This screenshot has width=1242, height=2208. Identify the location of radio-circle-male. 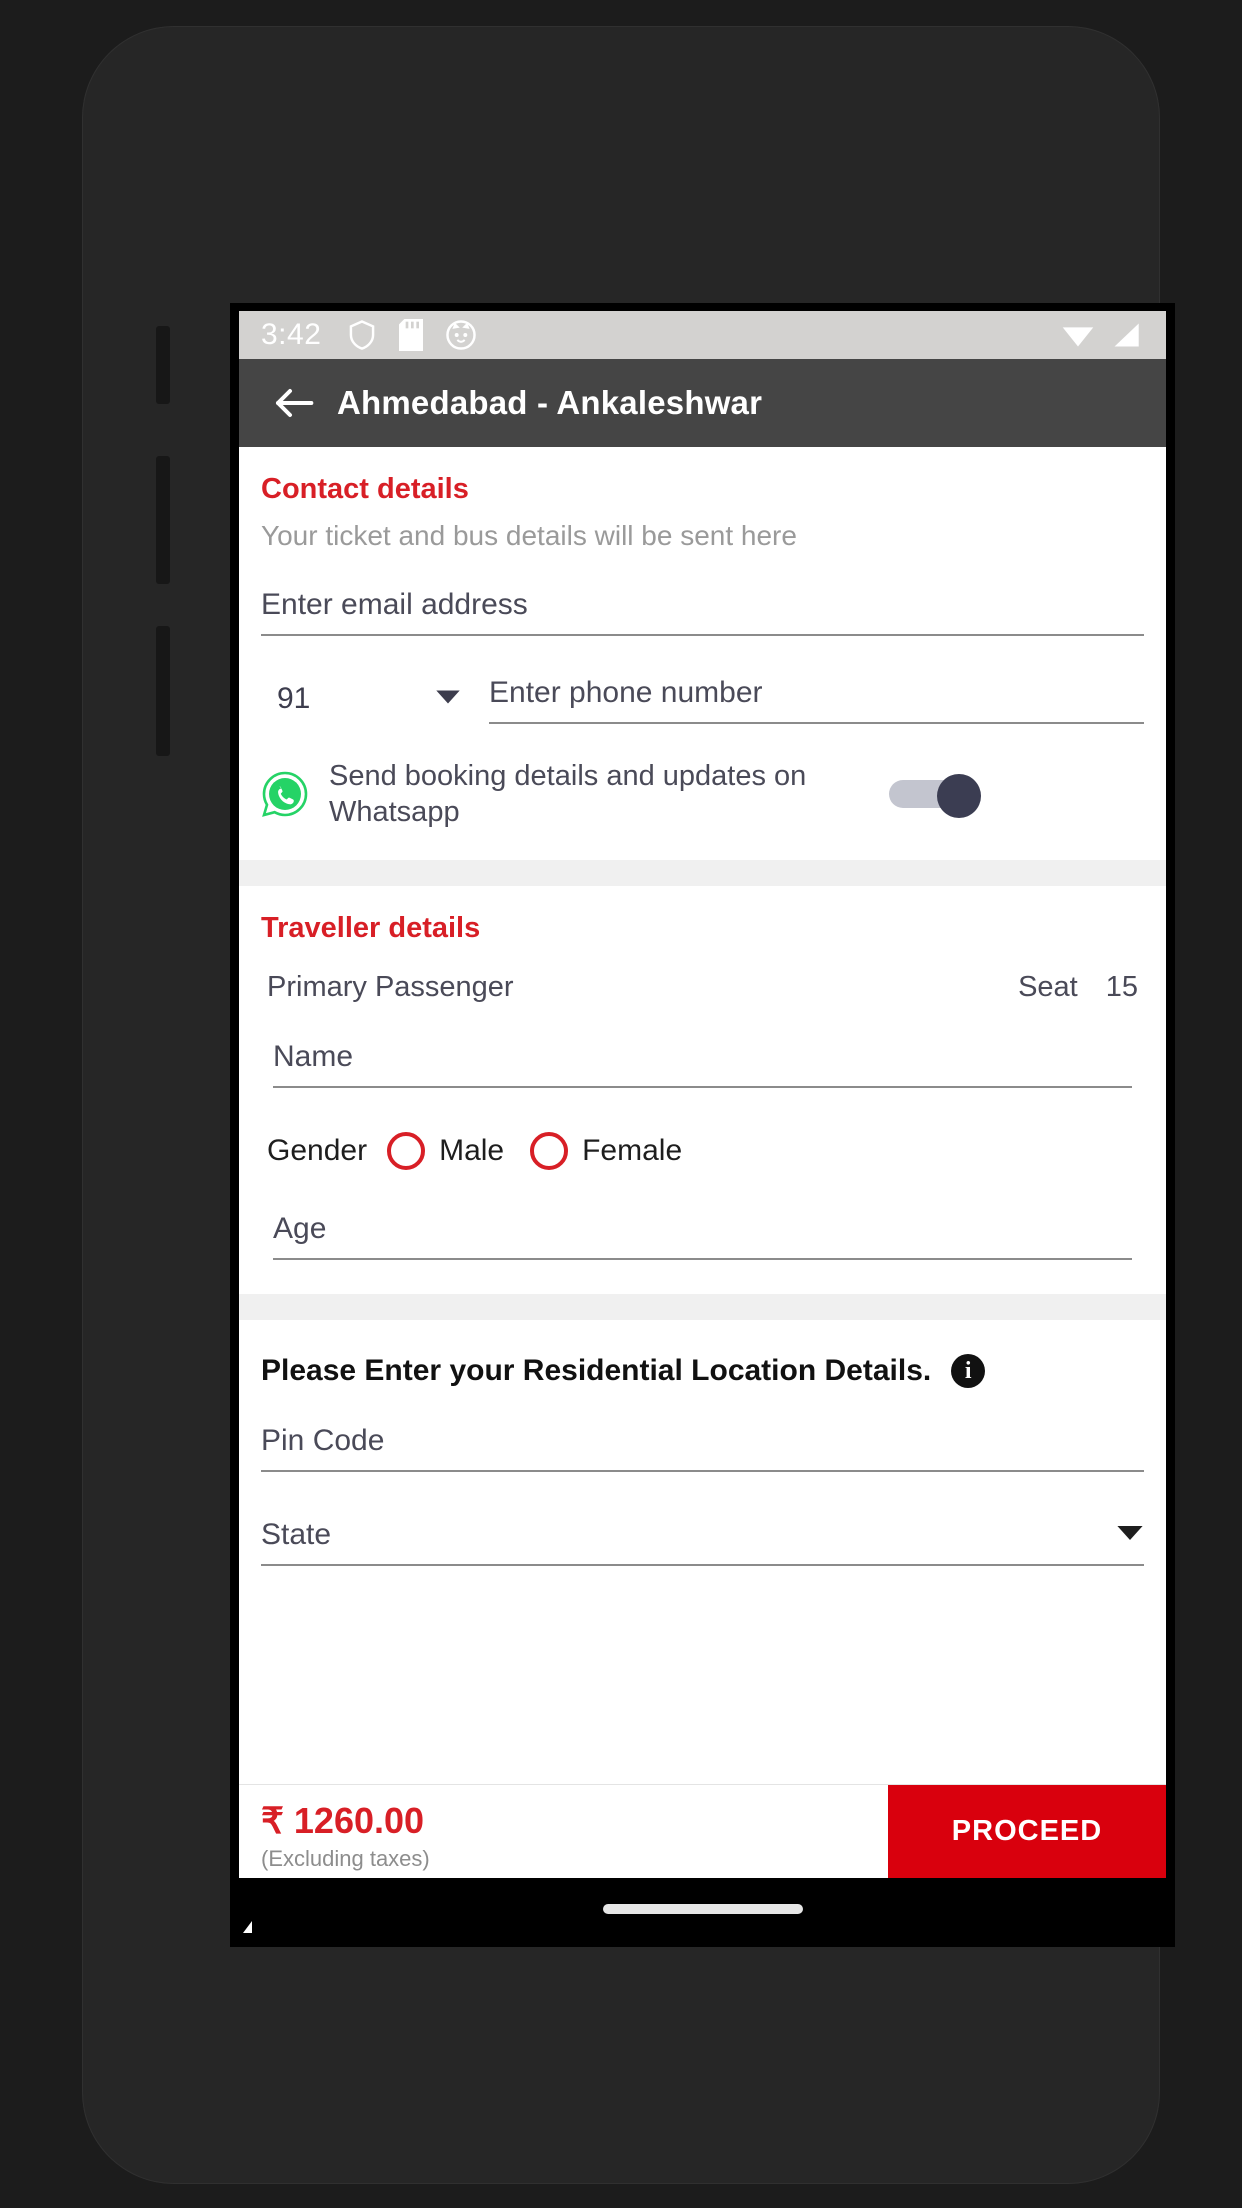
(406, 1151).